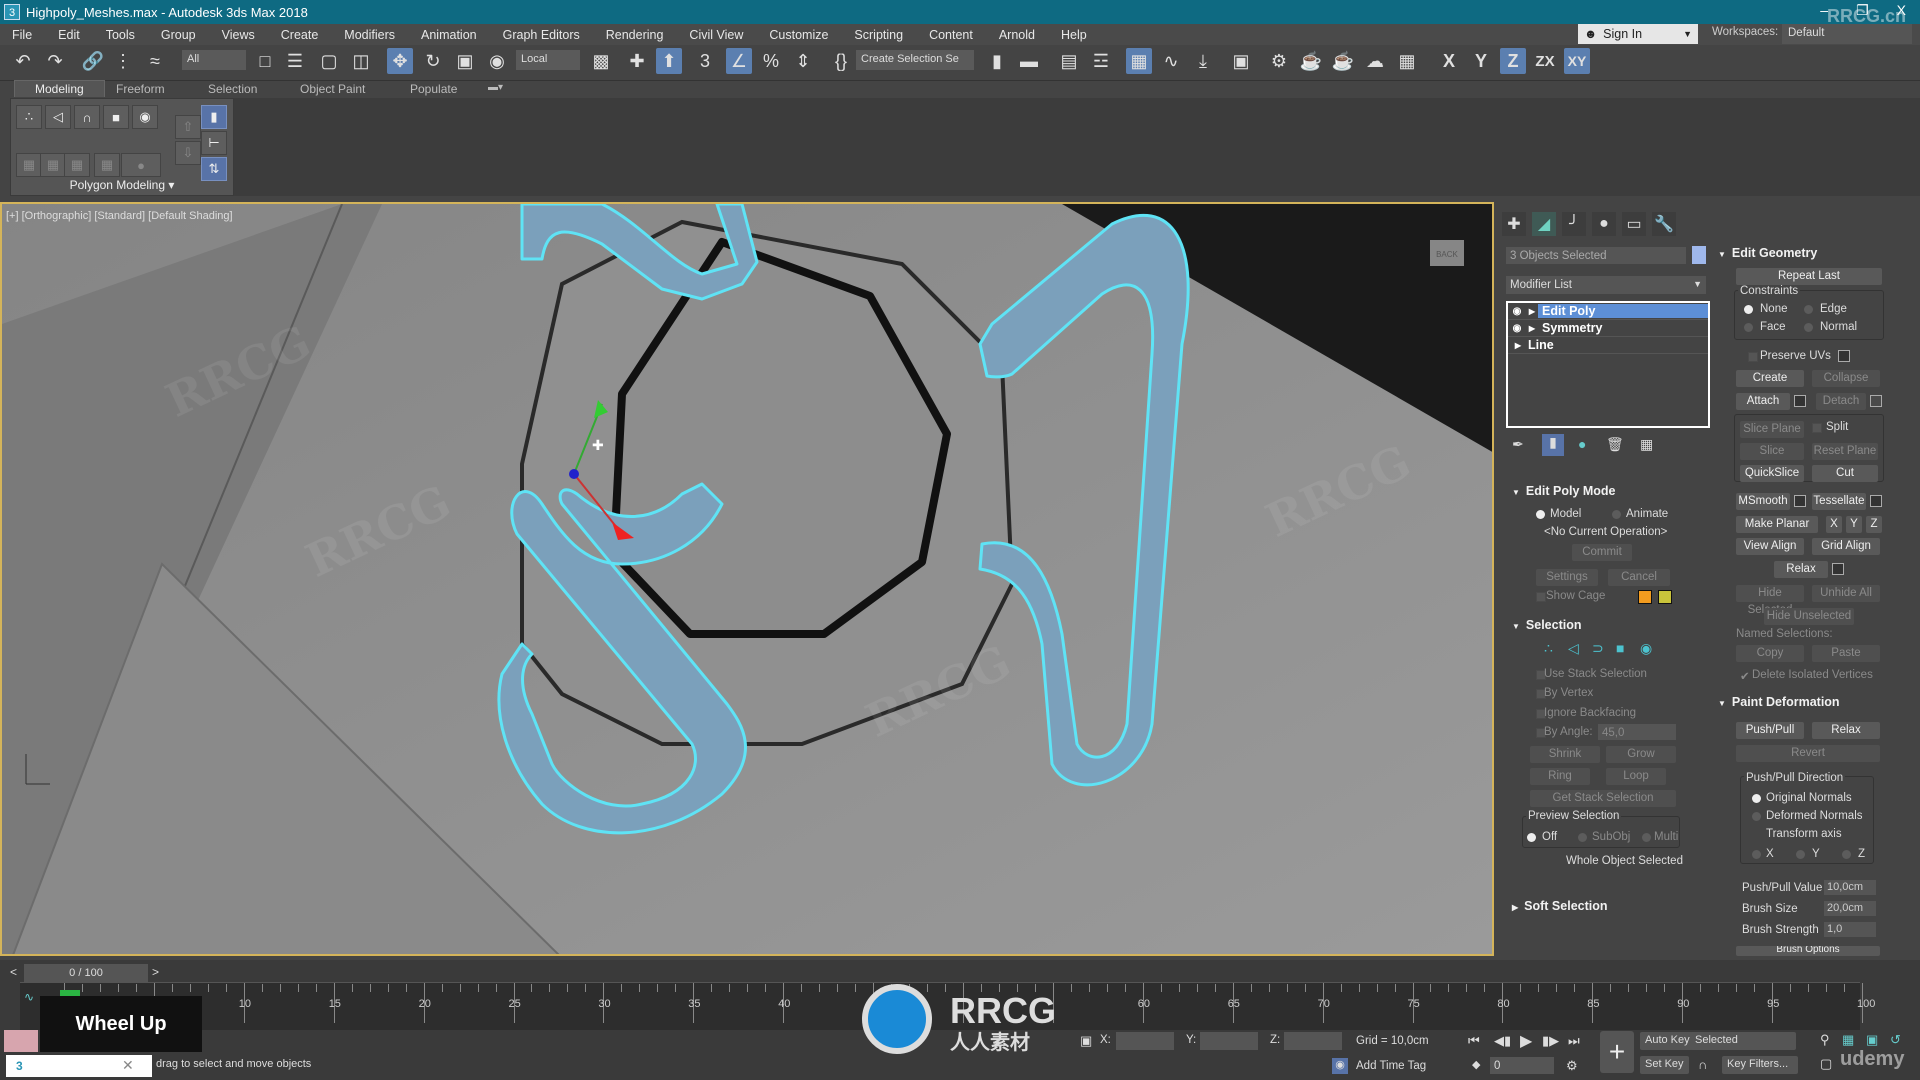 This screenshot has width=1920, height=1080. I want to click on collapse-button: Collapse, so click(1846, 378).